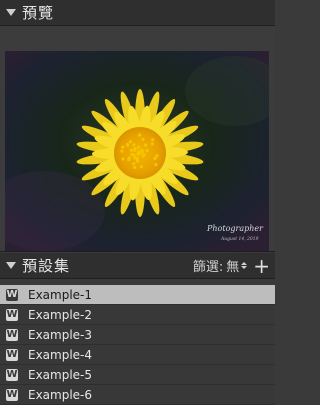 The image size is (320, 405). Describe the element at coordinates (137, 355) in the screenshot. I see `preset-item: W Example-4` at that location.